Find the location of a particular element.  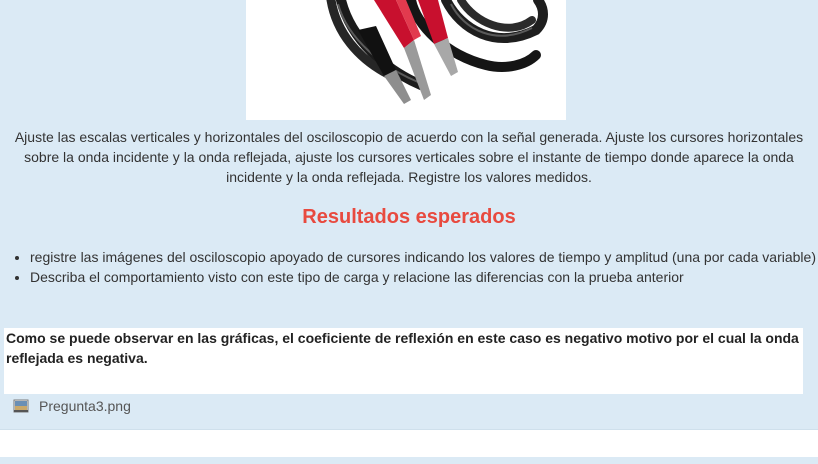

attachment-link: Pregunta3.png is located at coordinates (72, 406).